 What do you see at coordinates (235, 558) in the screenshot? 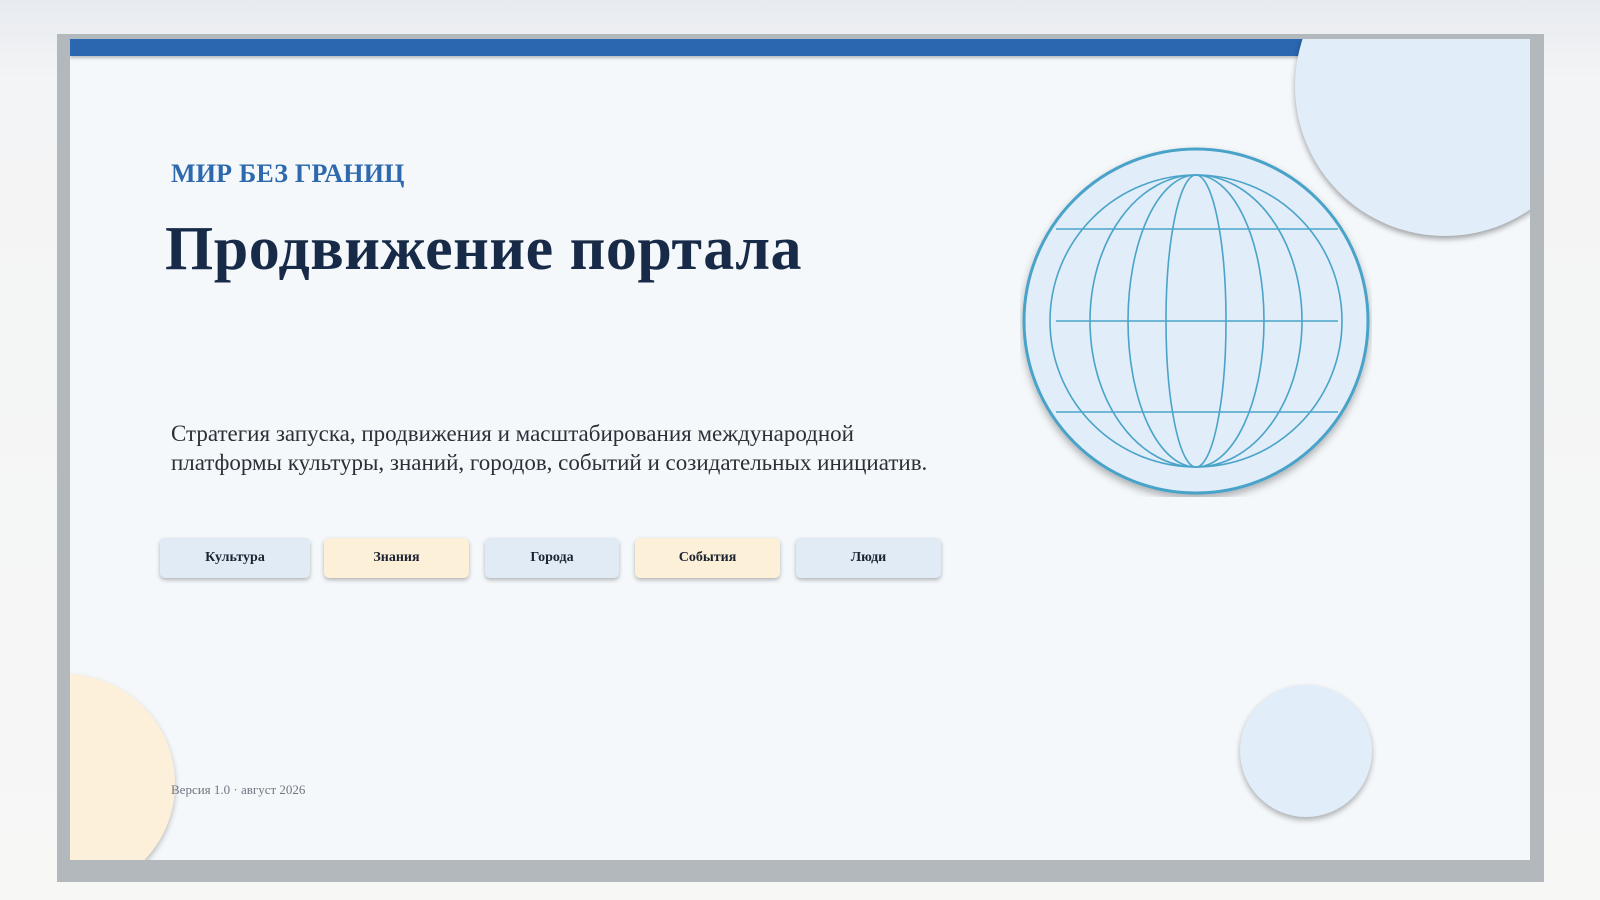
I see `tag-culture: Культура` at bounding box center [235, 558].